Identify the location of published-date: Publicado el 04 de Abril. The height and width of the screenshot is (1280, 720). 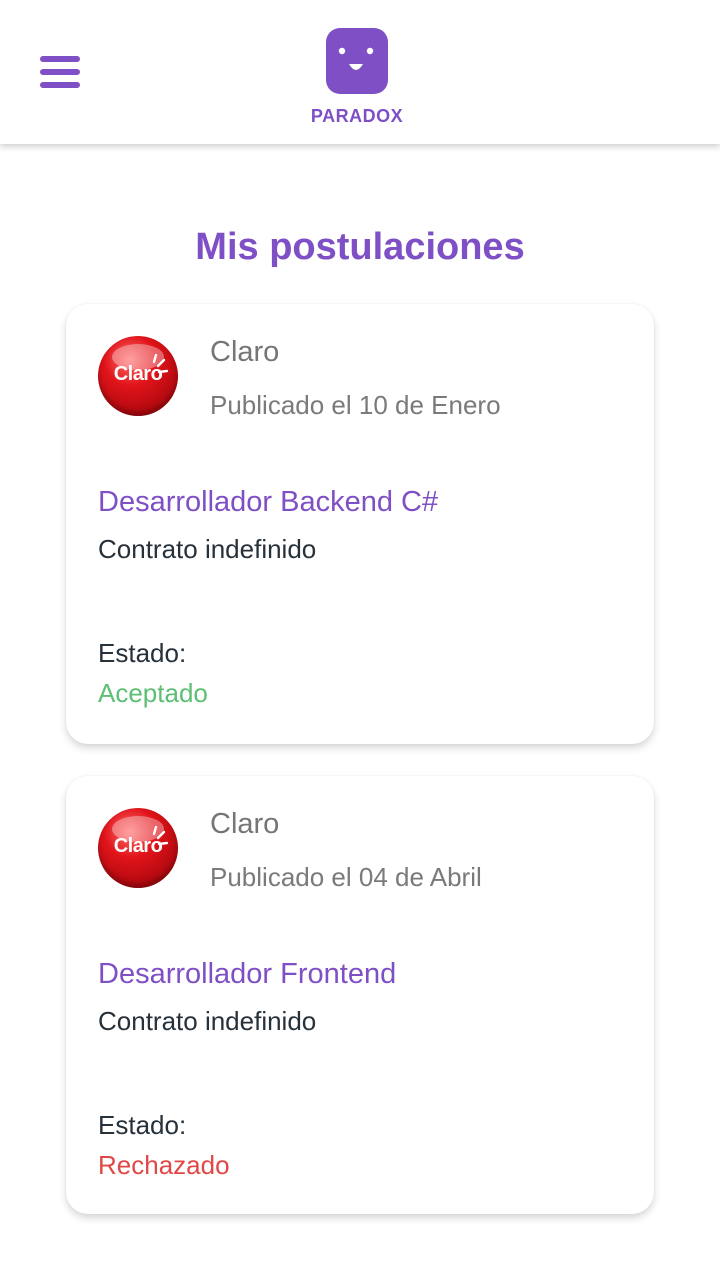
(346, 877).